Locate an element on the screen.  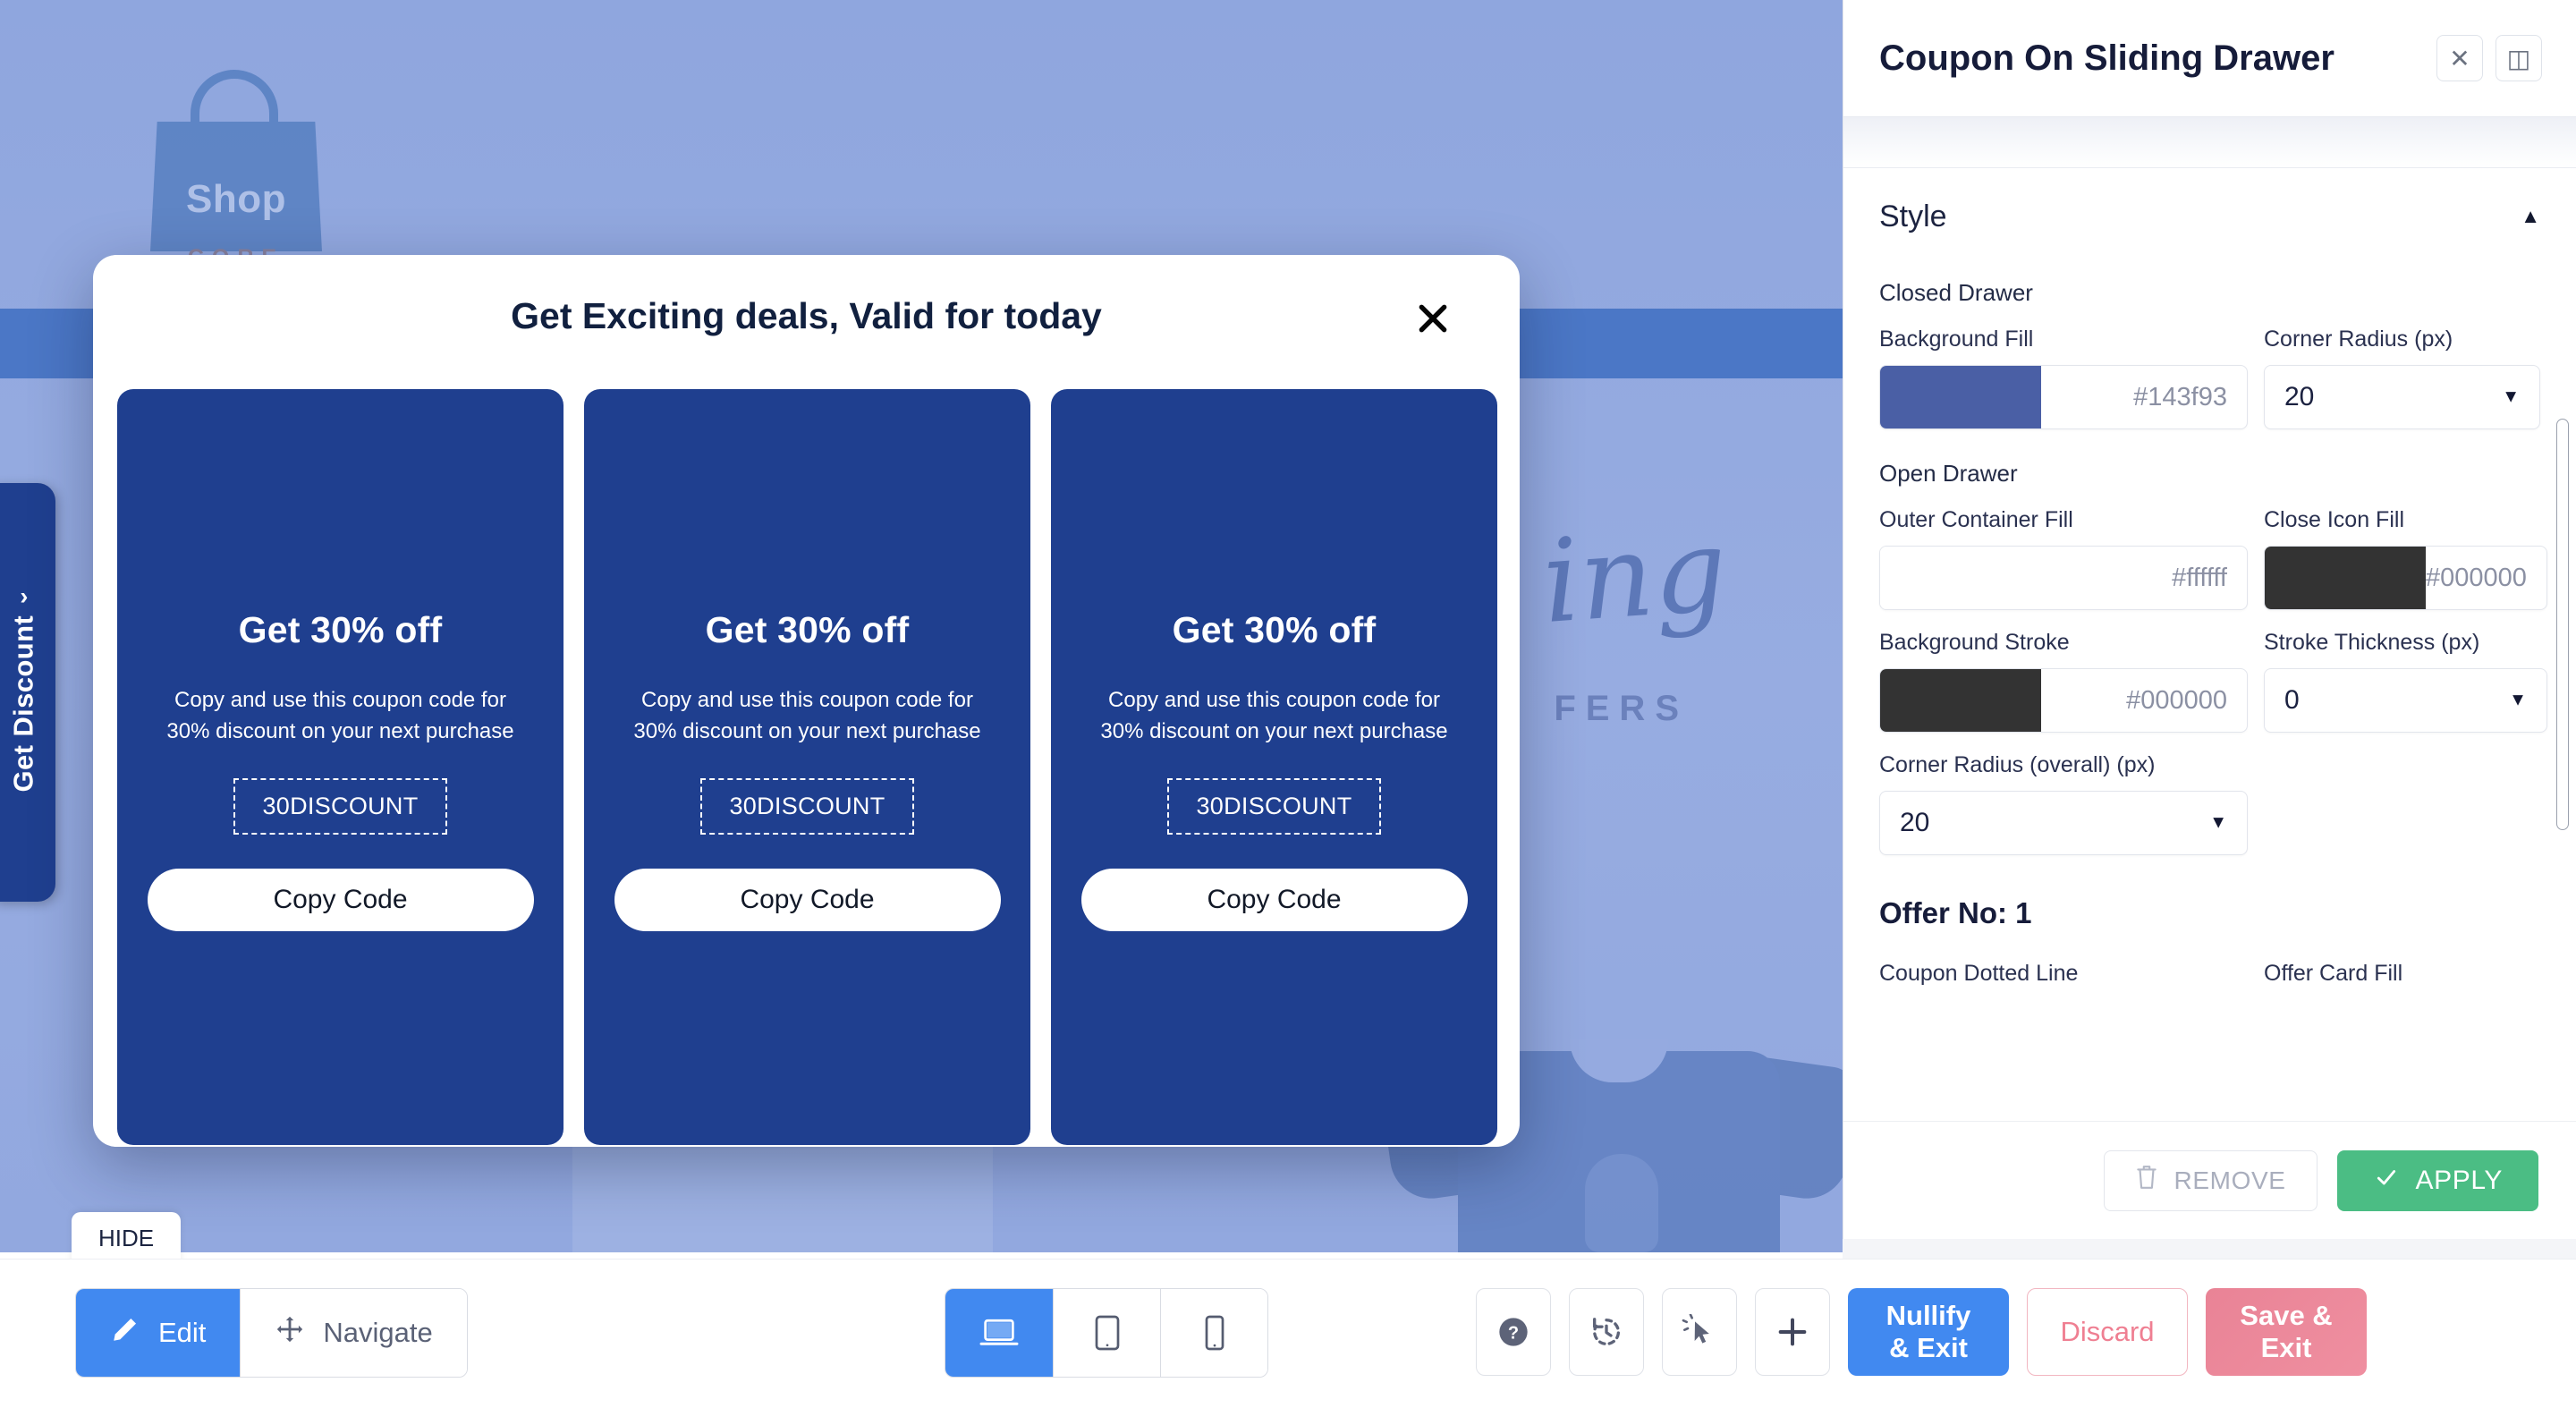
close-icon: ✕ is located at coordinates (2459, 58).